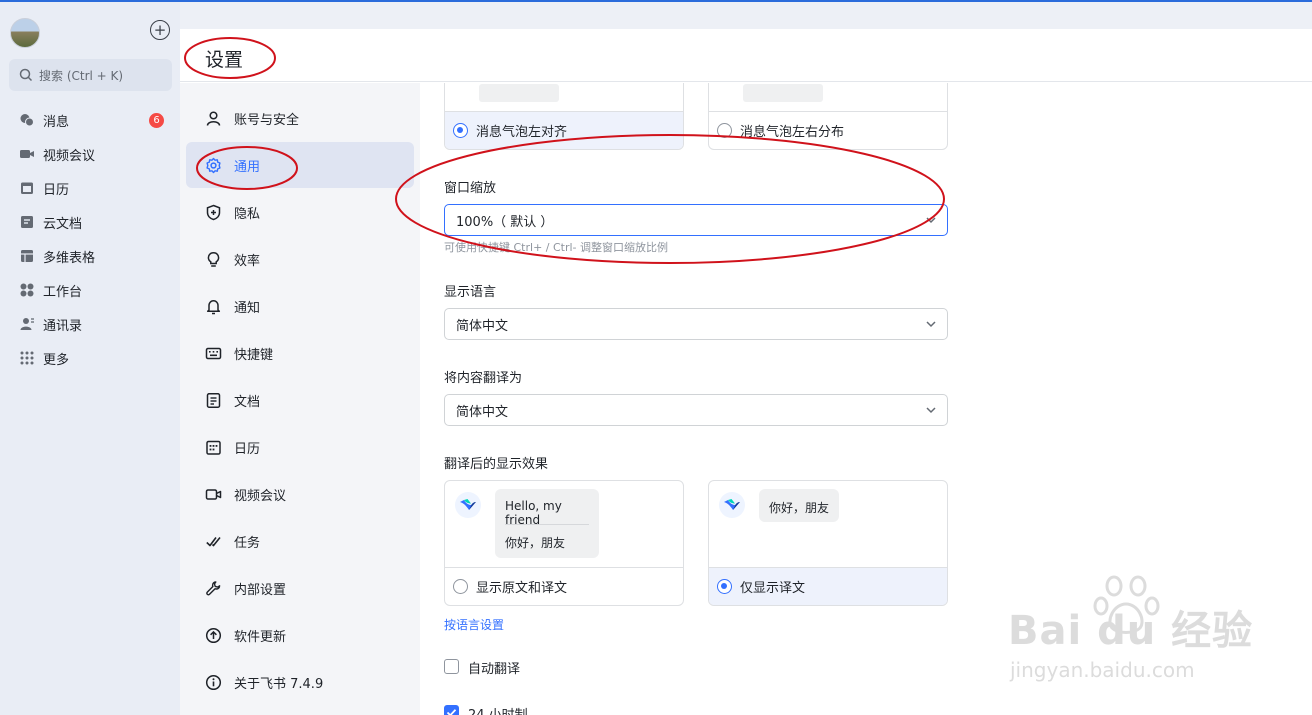  I want to click on settings-item-about: 关于飞书 7.4.9, so click(300, 682).